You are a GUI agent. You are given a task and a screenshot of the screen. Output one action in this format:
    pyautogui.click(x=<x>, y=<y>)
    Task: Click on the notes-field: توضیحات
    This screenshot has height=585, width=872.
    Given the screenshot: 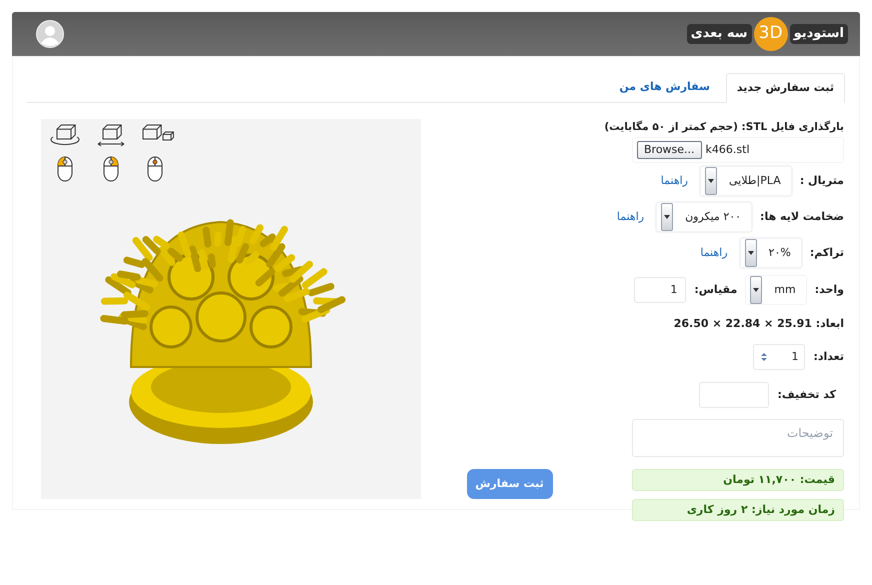 What is the action you would take?
    pyautogui.click(x=738, y=438)
    